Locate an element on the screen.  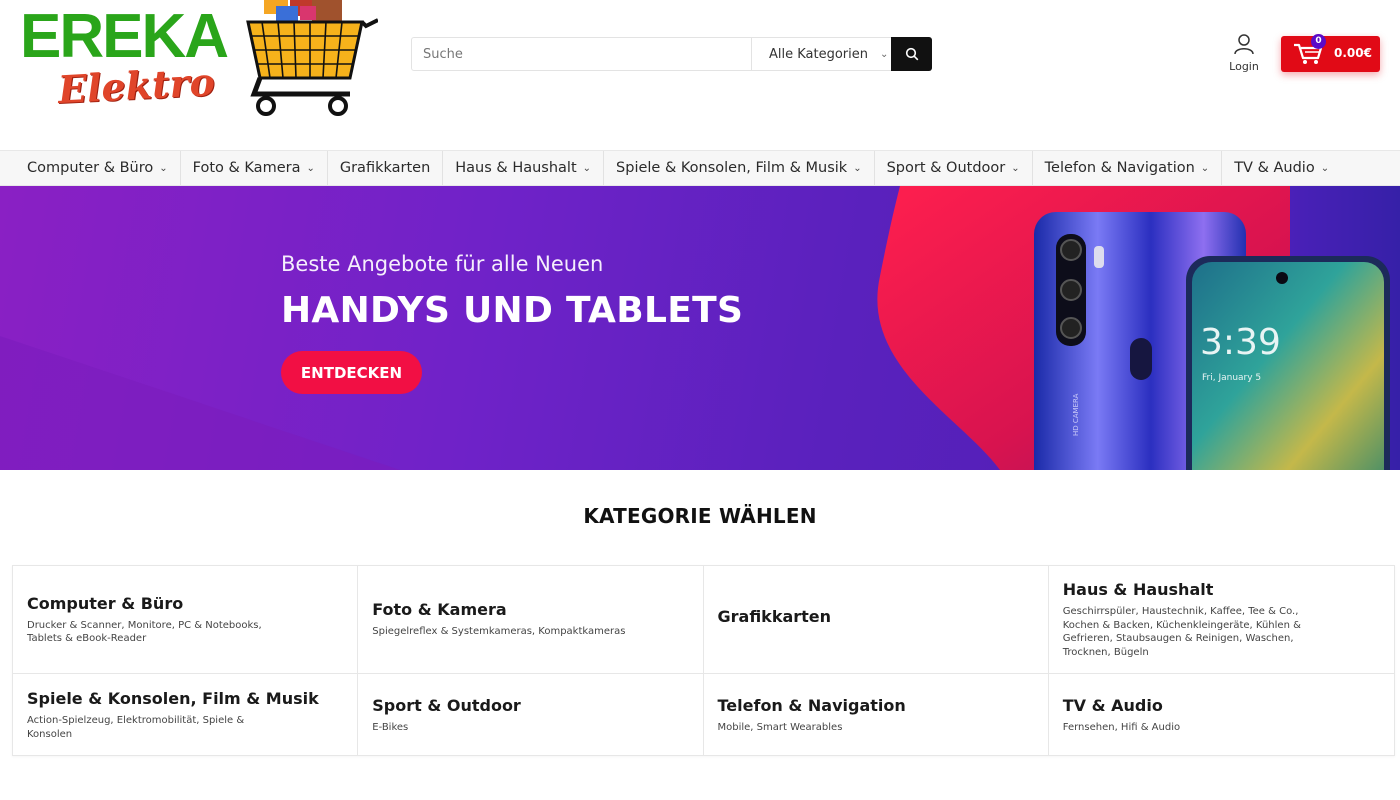
hero-title: HANDYS UND TABLETS is located at coordinates (512, 310).